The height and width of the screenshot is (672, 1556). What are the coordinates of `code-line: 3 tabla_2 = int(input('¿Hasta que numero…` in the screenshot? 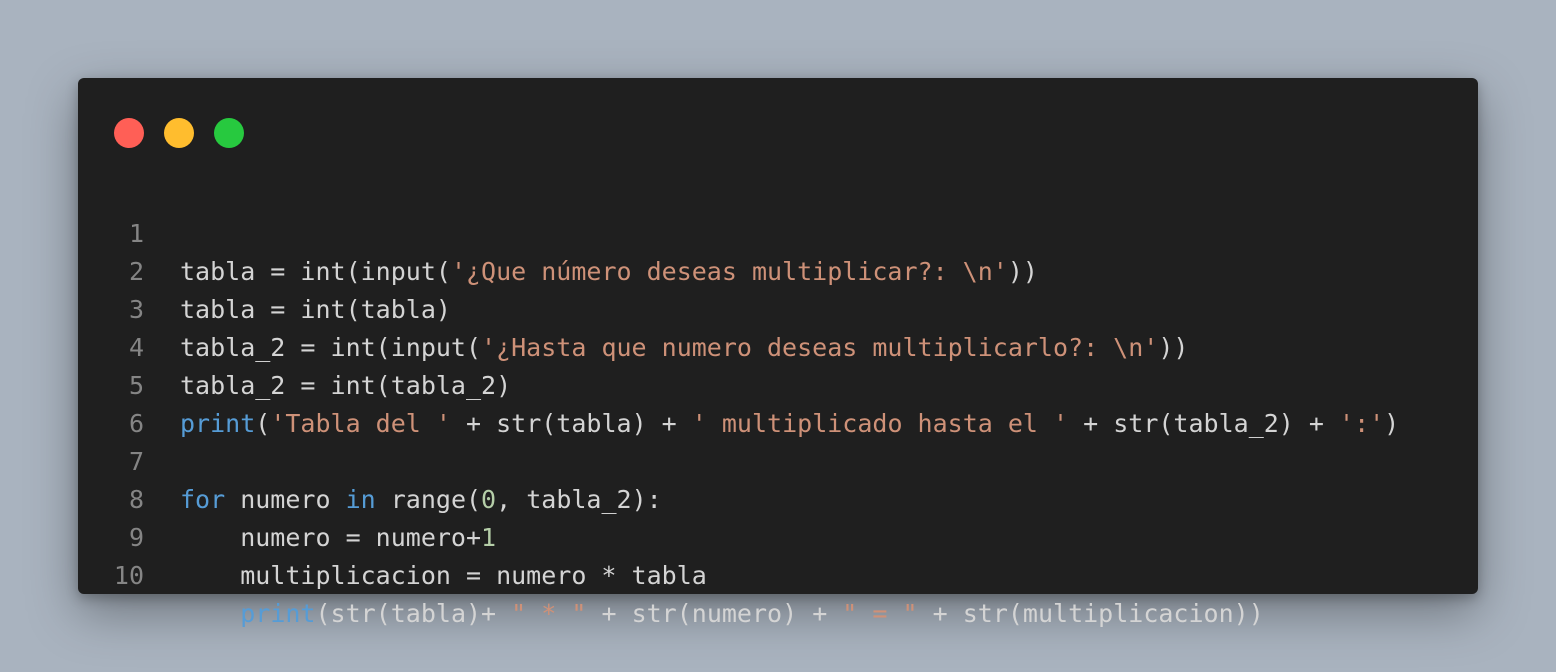 It's located at (778, 307).